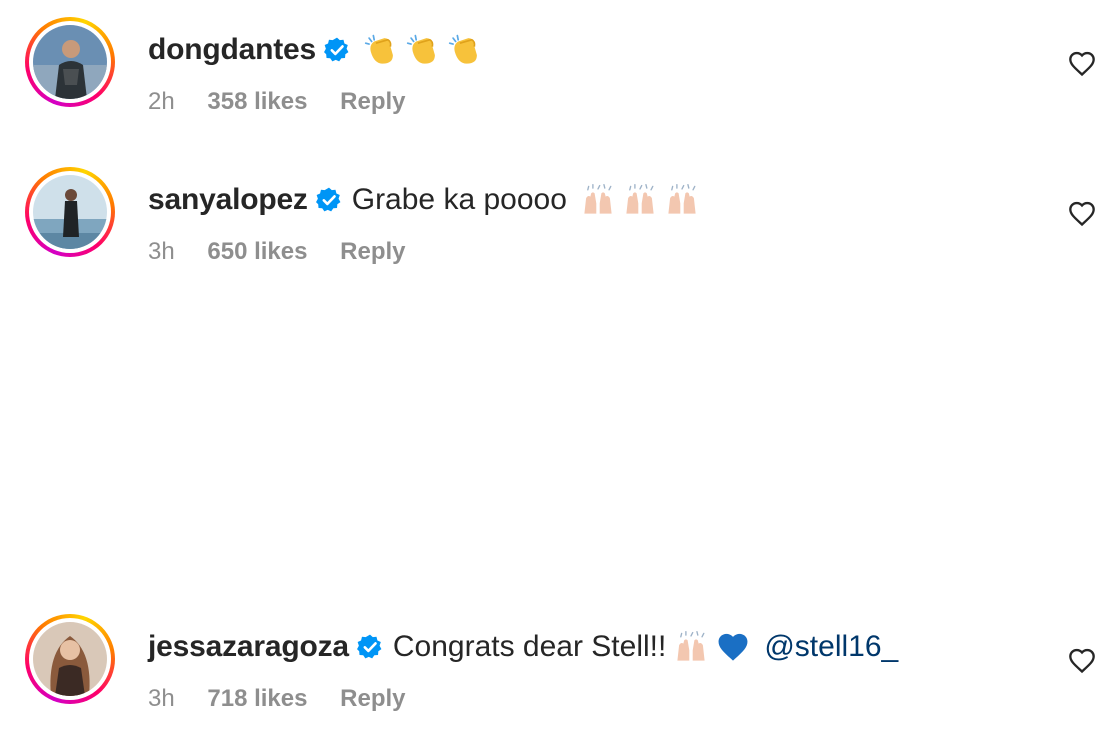 Image resolution: width=1120 pixels, height=737 pixels. Describe the element at coordinates (560, 65) in the screenshot. I see `comment-item: dongdantes 2h 358 likes Reply` at that location.